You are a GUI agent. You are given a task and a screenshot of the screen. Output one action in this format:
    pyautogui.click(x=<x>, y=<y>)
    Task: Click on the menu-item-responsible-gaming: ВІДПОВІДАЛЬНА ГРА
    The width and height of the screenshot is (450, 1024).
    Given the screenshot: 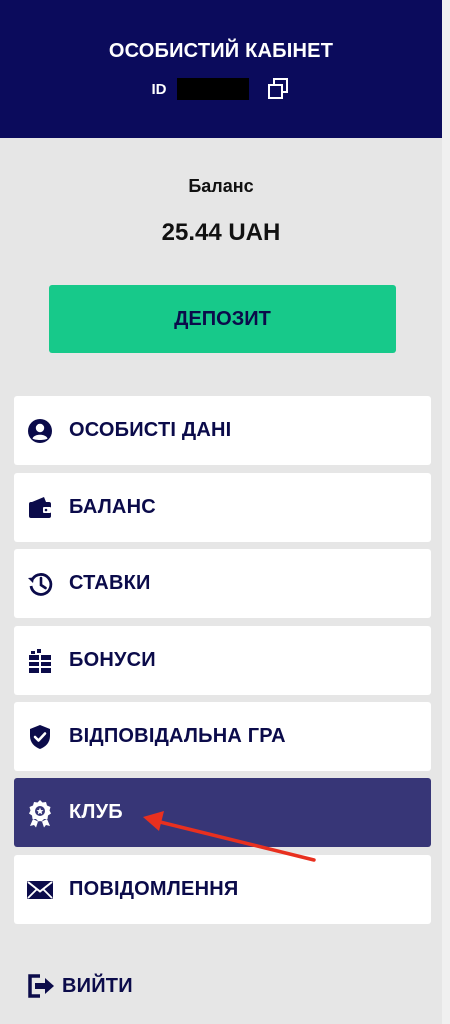 What is the action you would take?
    pyautogui.click(x=222, y=736)
    